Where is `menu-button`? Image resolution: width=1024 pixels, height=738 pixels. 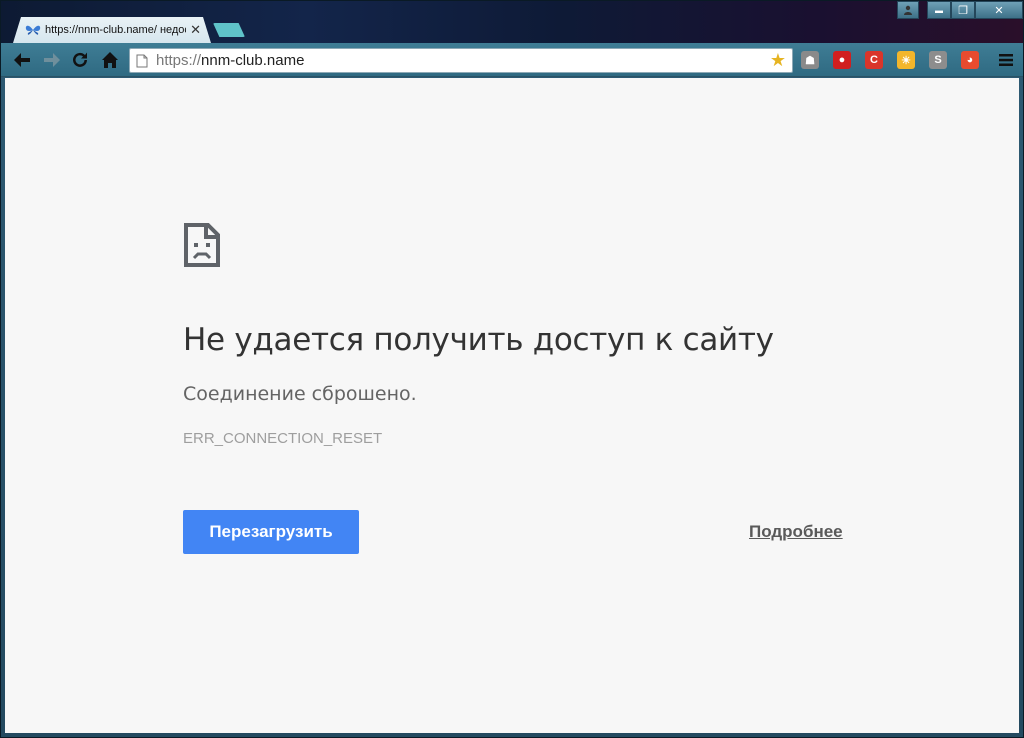
menu-button is located at coordinates (1006, 60).